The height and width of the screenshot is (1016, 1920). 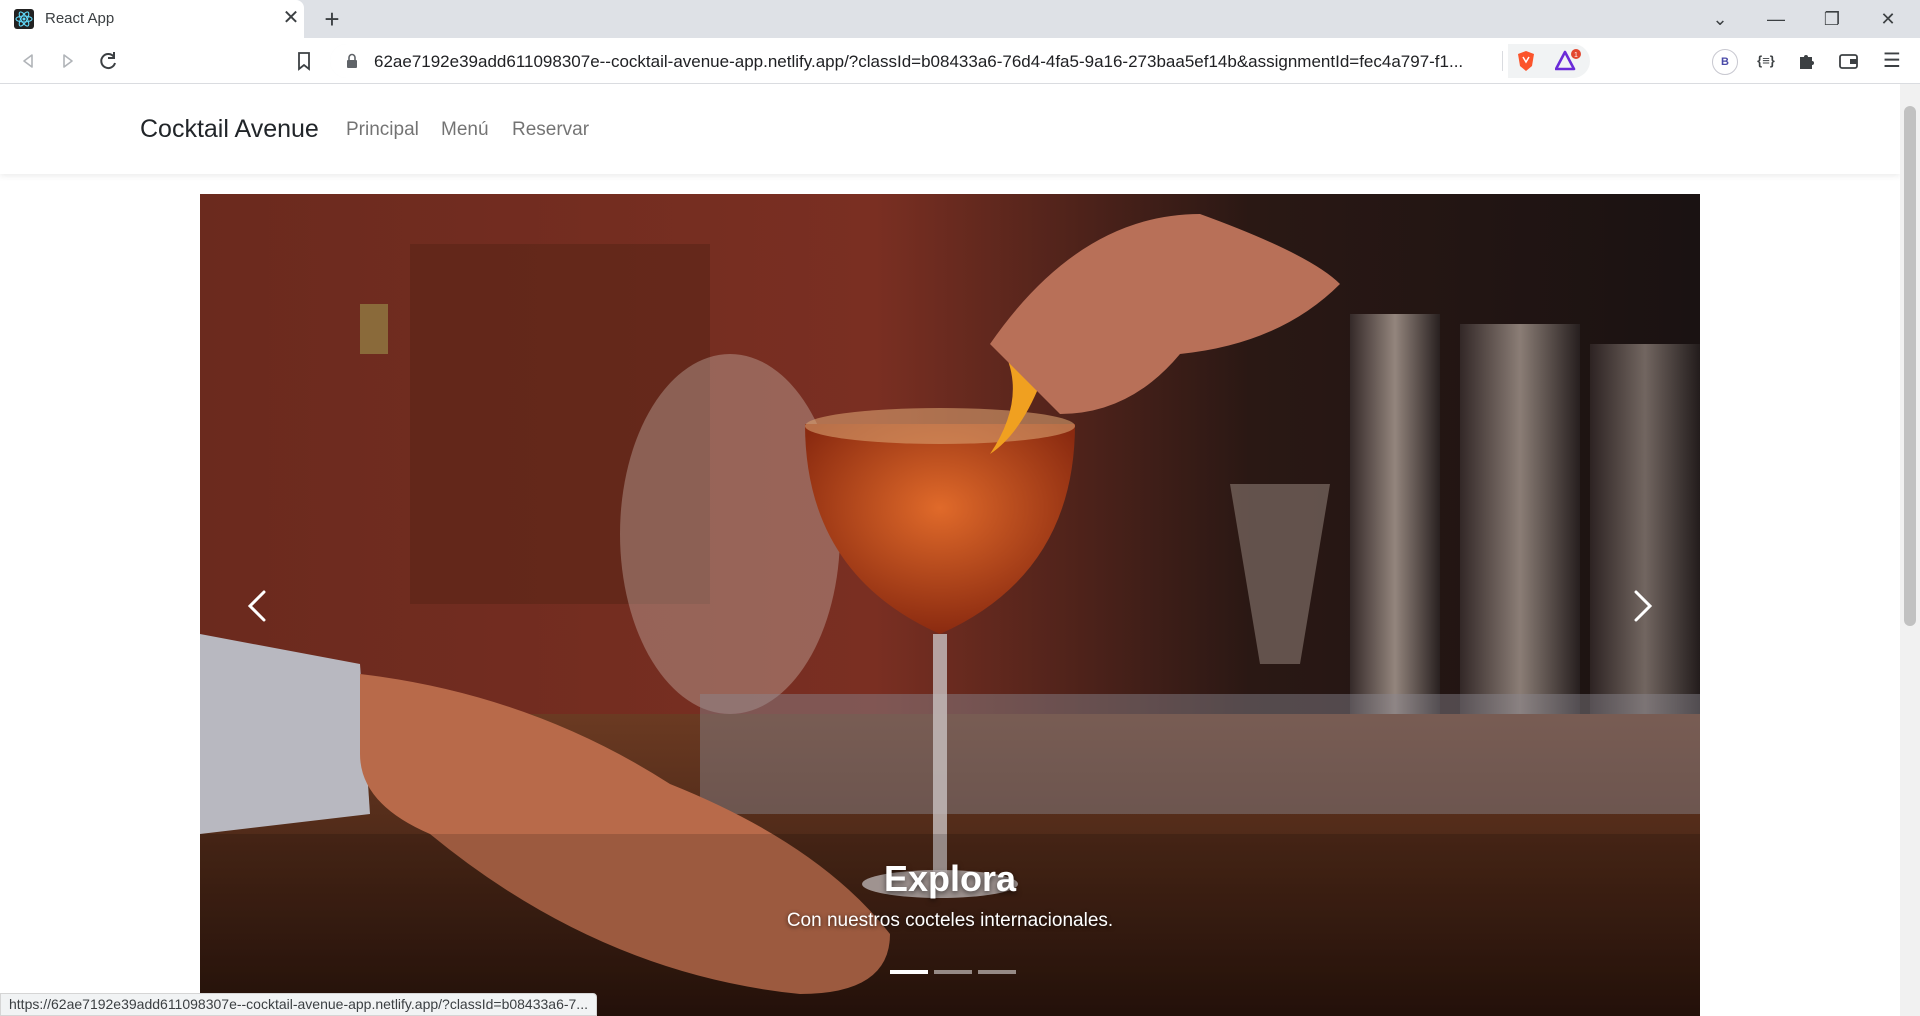 I want to click on new-tab-button: +, so click(x=332, y=19).